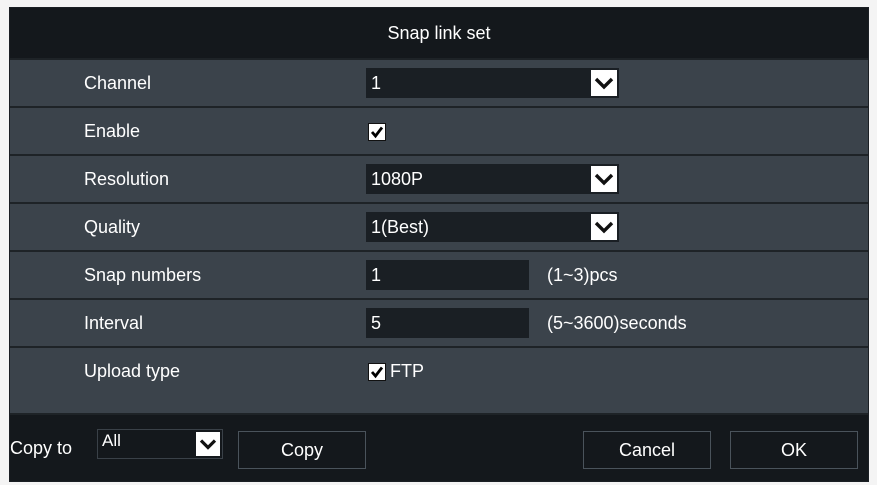 The height and width of the screenshot is (485, 877). Describe the element at coordinates (407, 370) in the screenshot. I see `ftp-option-label: FTP` at that location.